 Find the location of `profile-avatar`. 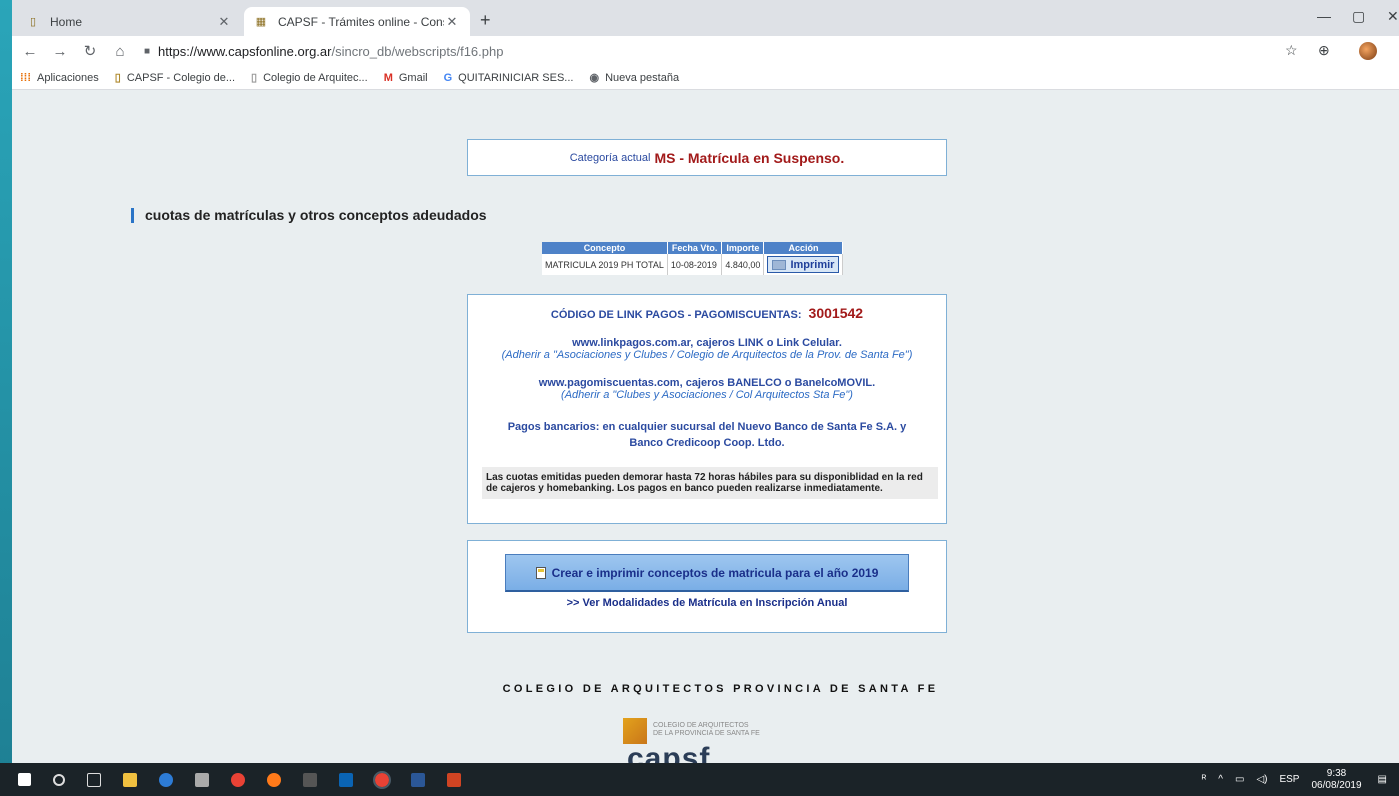

profile-avatar is located at coordinates (1368, 51).